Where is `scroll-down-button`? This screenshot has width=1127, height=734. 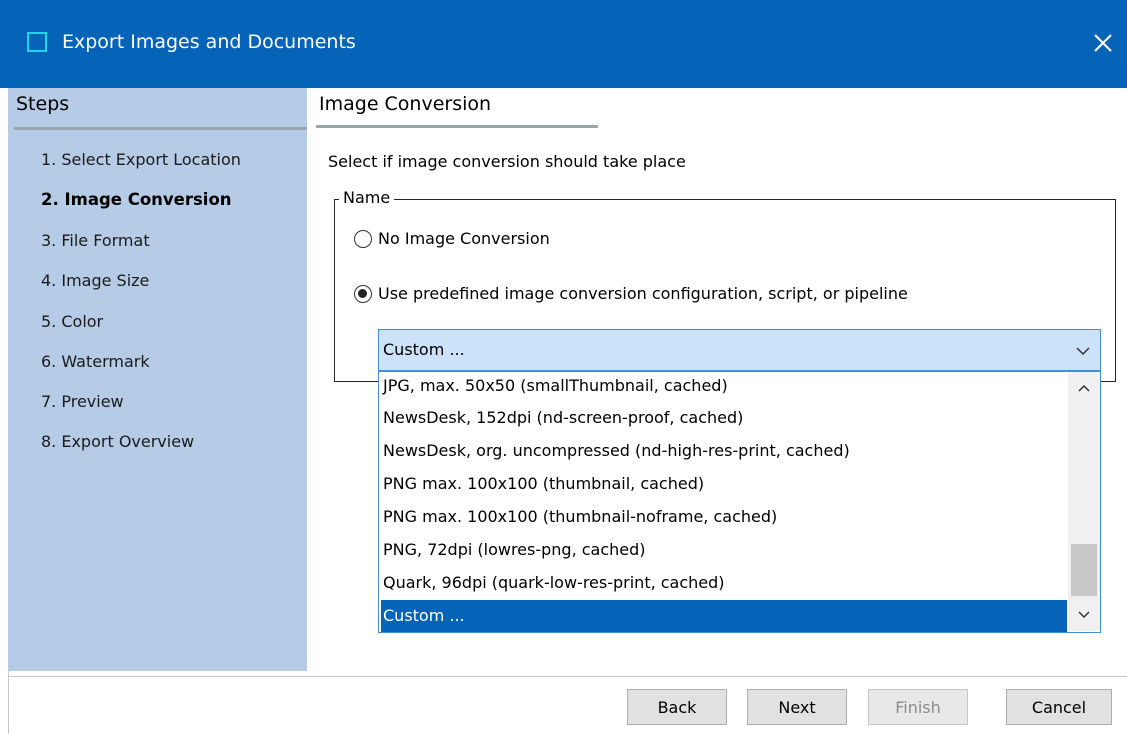
scroll-down-button is located at coordinates (1084, 615).